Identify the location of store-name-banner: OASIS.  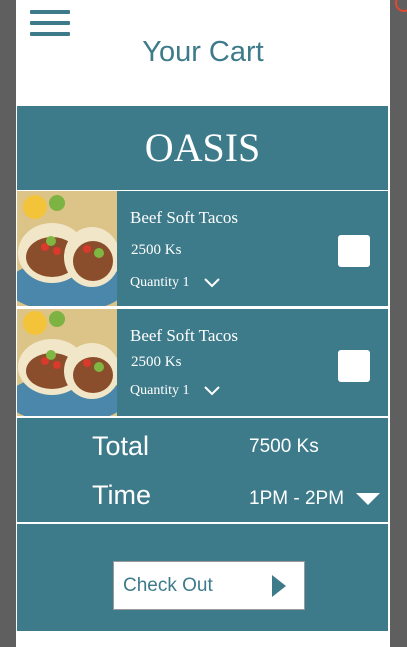
(202, 148).